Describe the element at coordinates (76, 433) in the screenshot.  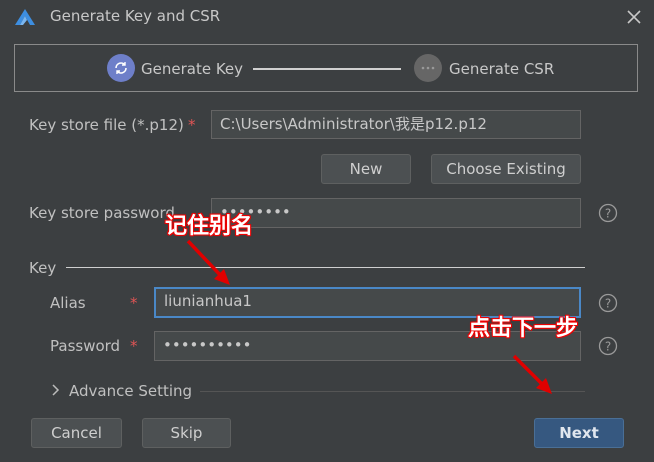
I see `cancel-button: Cancel` at that location.